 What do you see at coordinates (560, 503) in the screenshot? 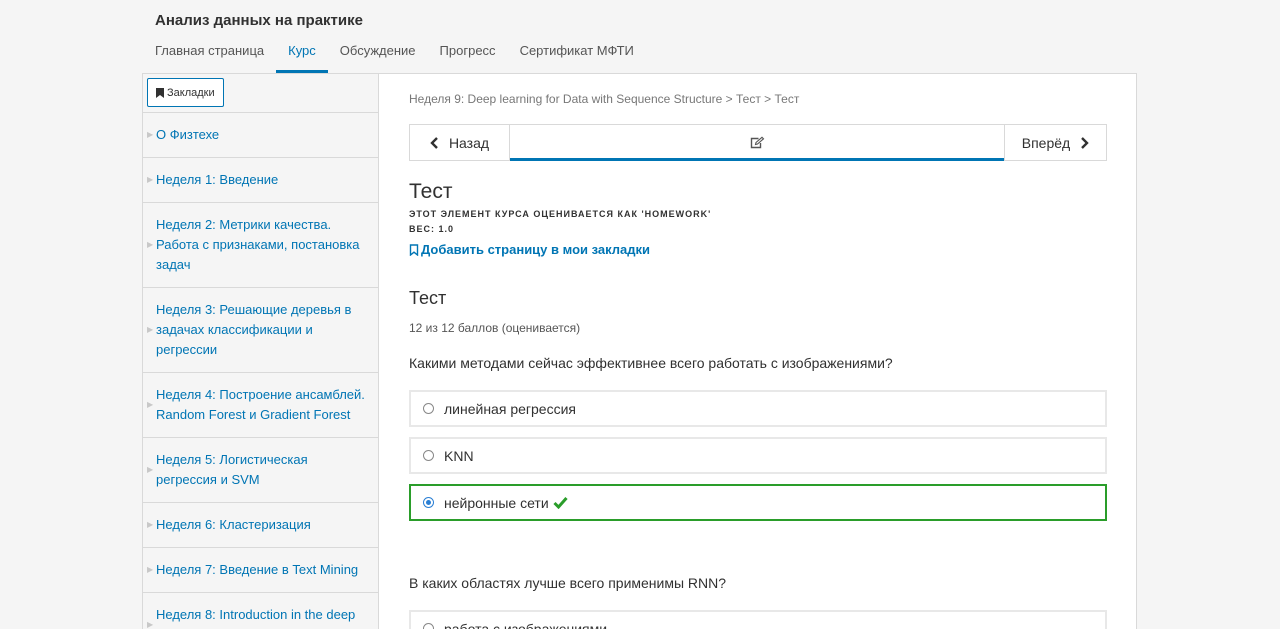
I see `checkmark-icon` at bounding box center [560, 503].